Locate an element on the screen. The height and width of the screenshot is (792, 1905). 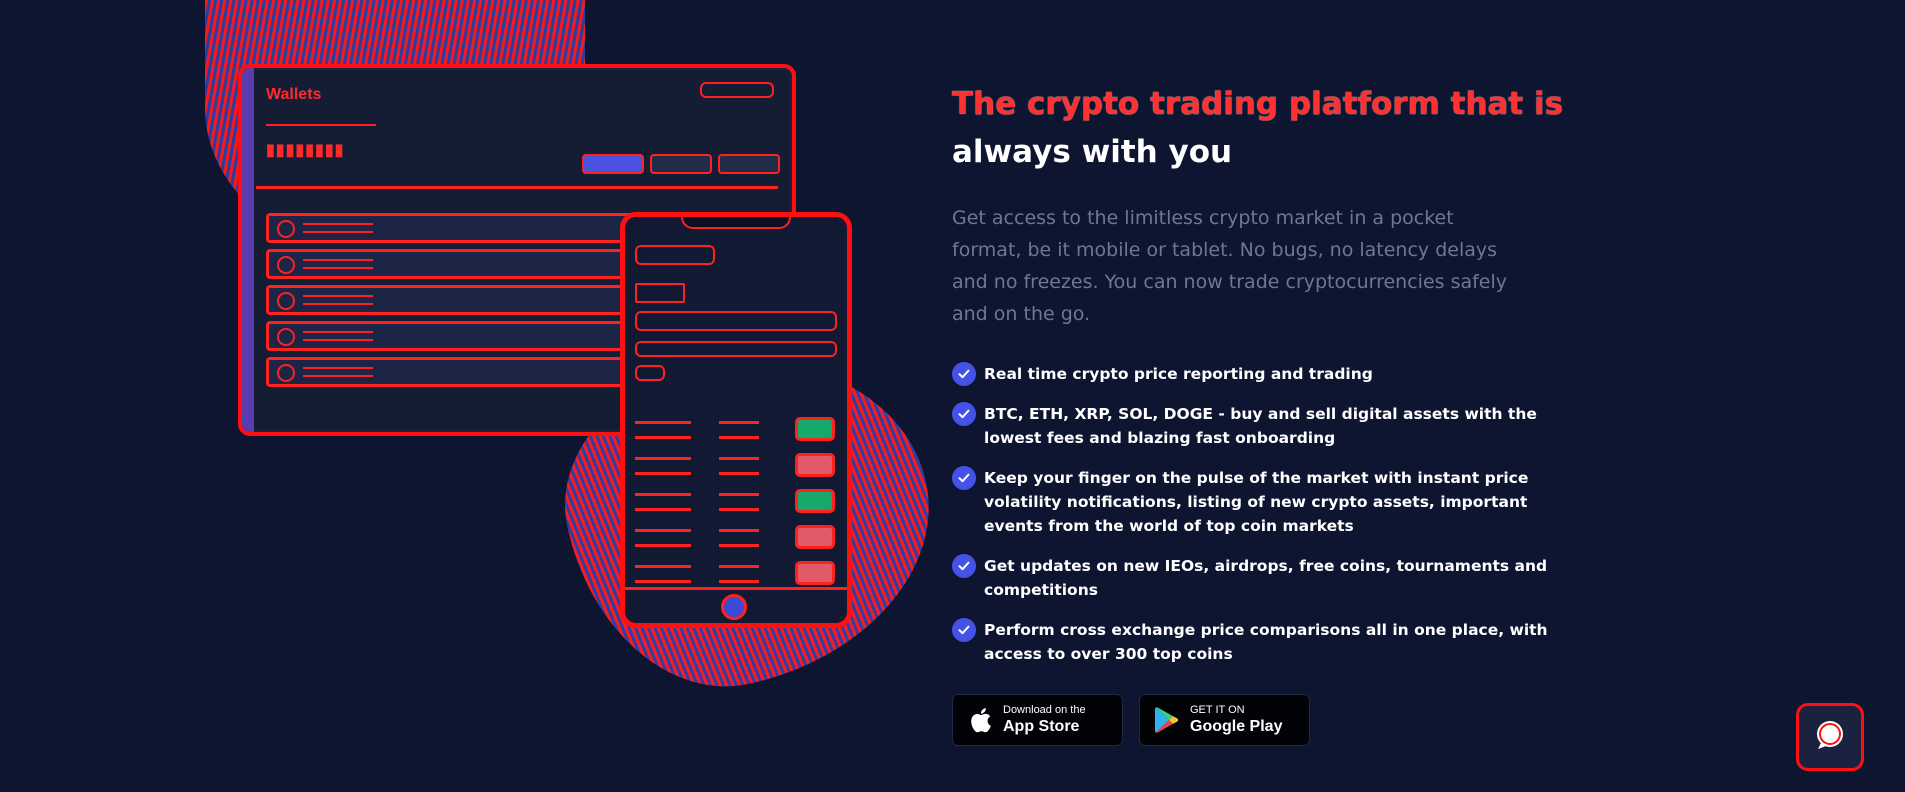
tablet-estimate-line is located at coordinates (321, 129).